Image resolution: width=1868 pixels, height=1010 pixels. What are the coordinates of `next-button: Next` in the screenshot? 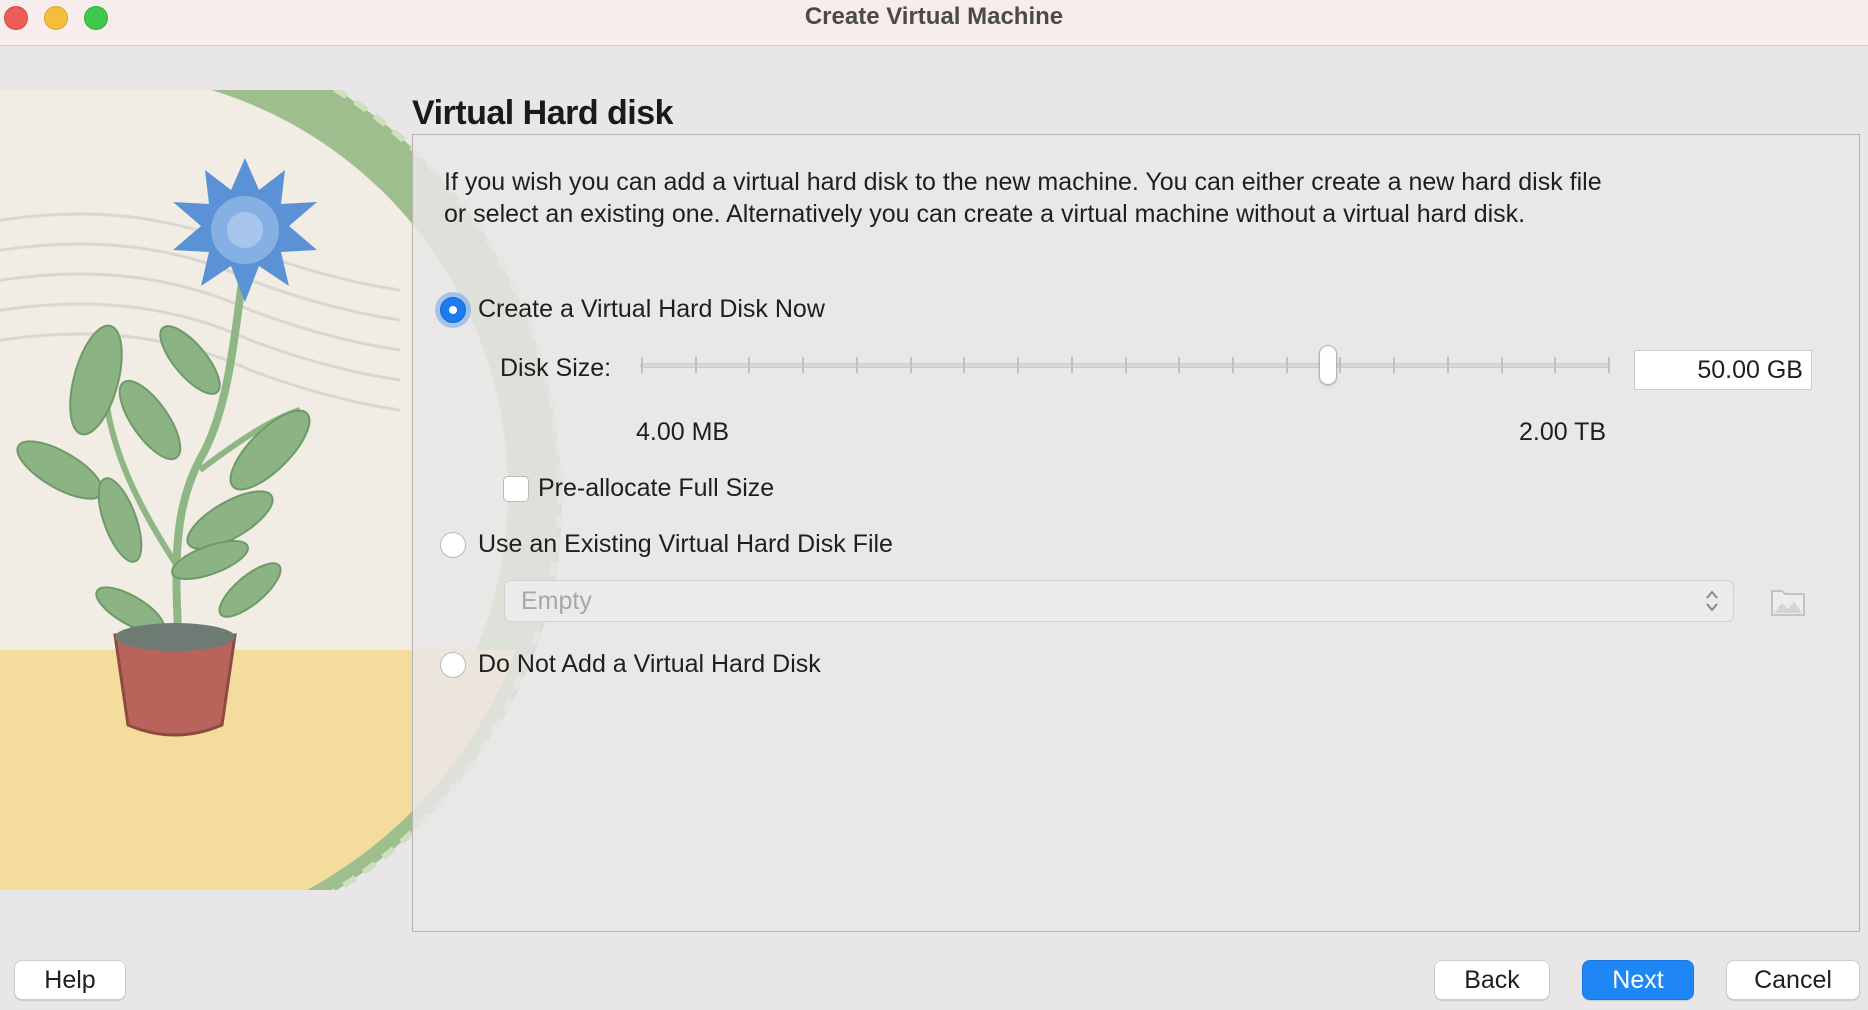 It's located at (1638, 980).